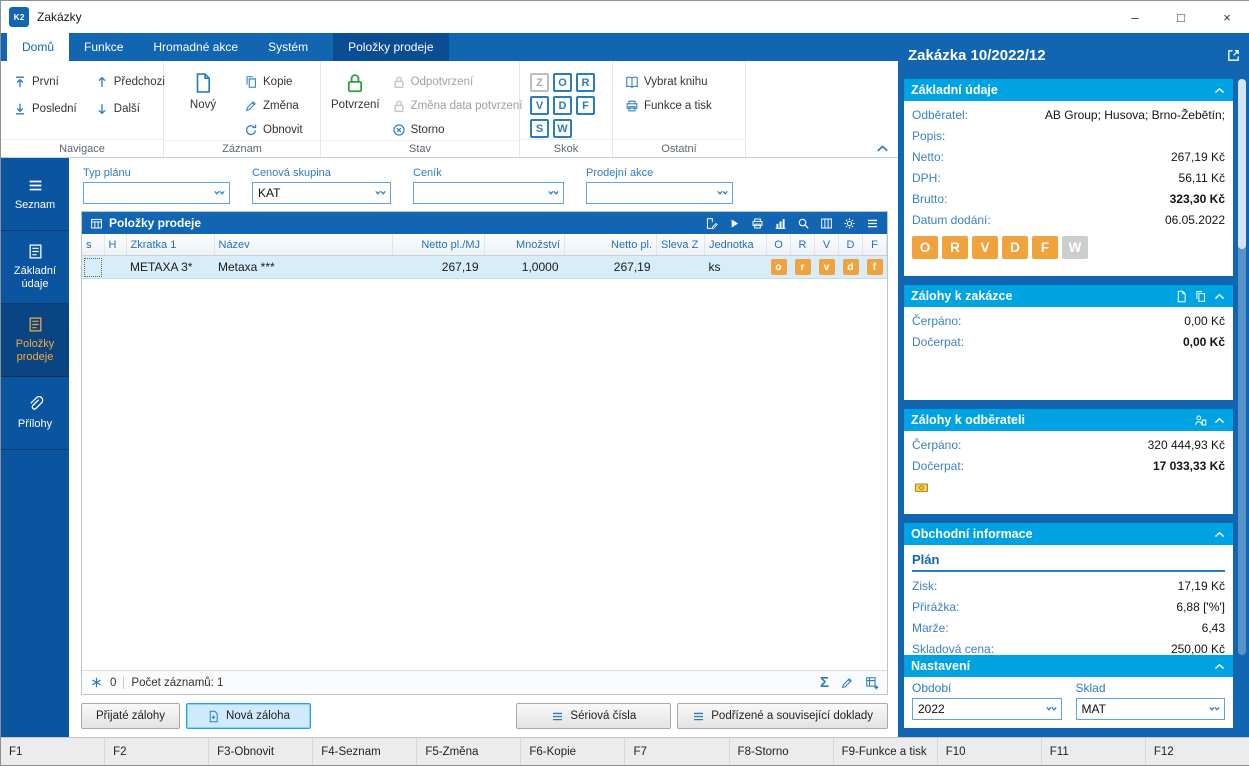  I want to click on prijate-zalohy-button: Přijaté zálohy, so click(131, 716).